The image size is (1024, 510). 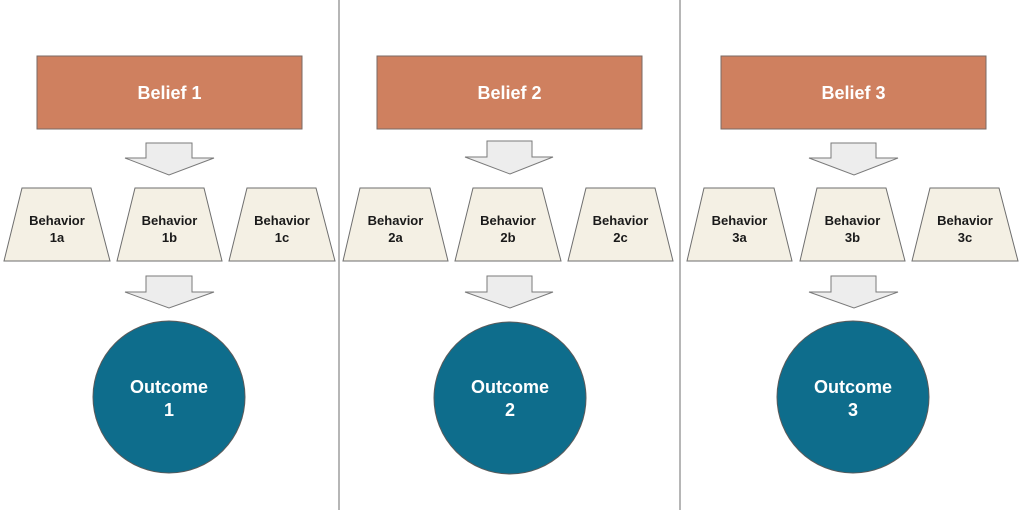 What do you see at coordinates (169, 237) in the screenshot?
I see `behavior-id: 1b` at bounding box center [169, 237].